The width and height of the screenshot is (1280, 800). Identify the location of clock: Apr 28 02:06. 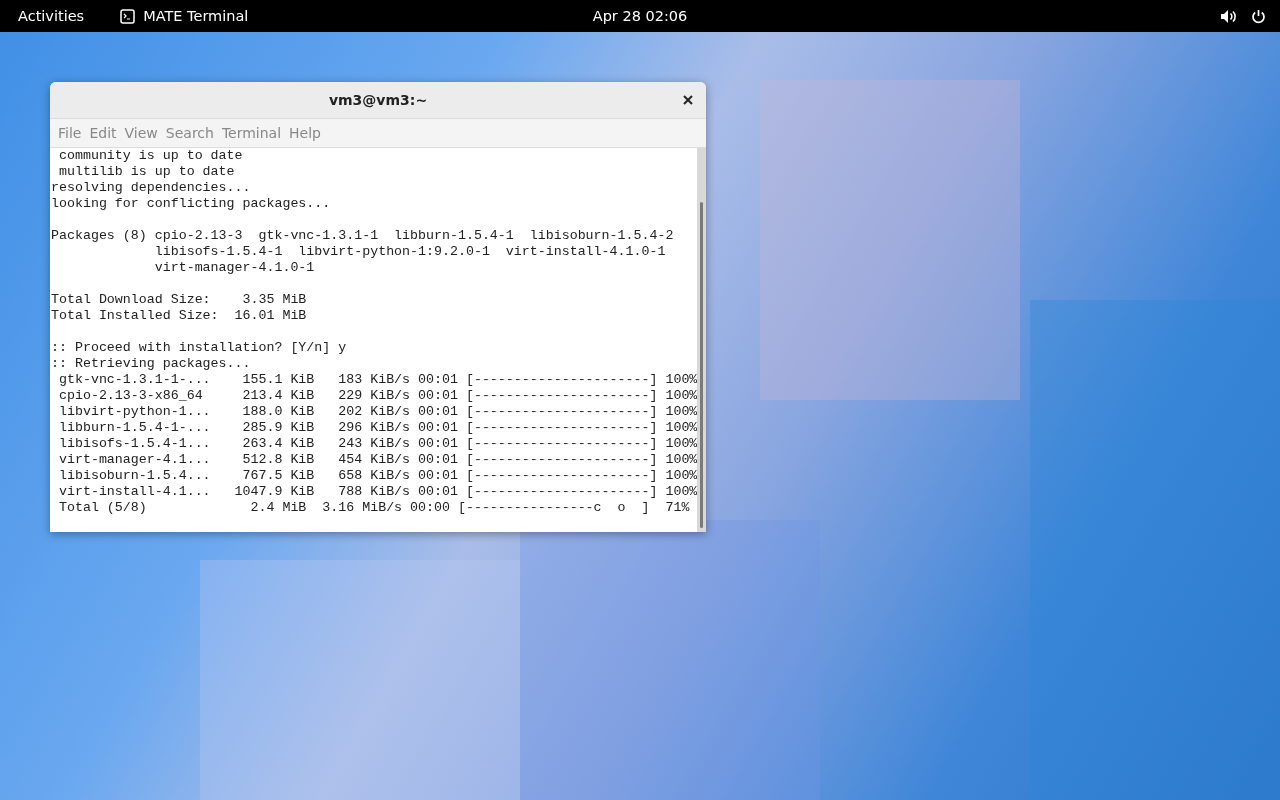
(640, 16).